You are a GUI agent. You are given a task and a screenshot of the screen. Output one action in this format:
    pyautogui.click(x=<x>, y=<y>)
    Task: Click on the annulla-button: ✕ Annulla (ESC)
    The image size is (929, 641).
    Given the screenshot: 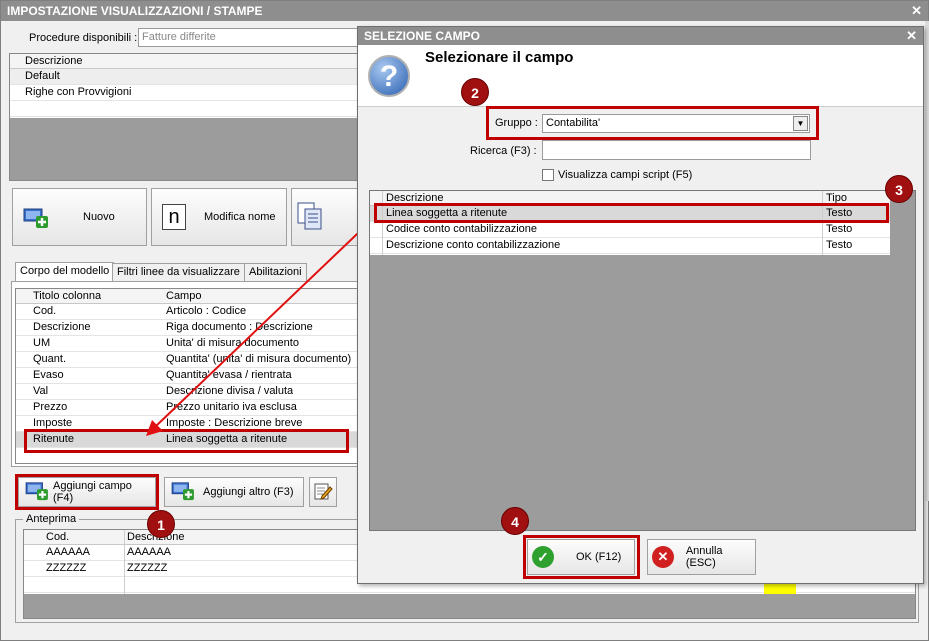 What is the action you would take?
    pyautogui.click(x=701, y=557)
    